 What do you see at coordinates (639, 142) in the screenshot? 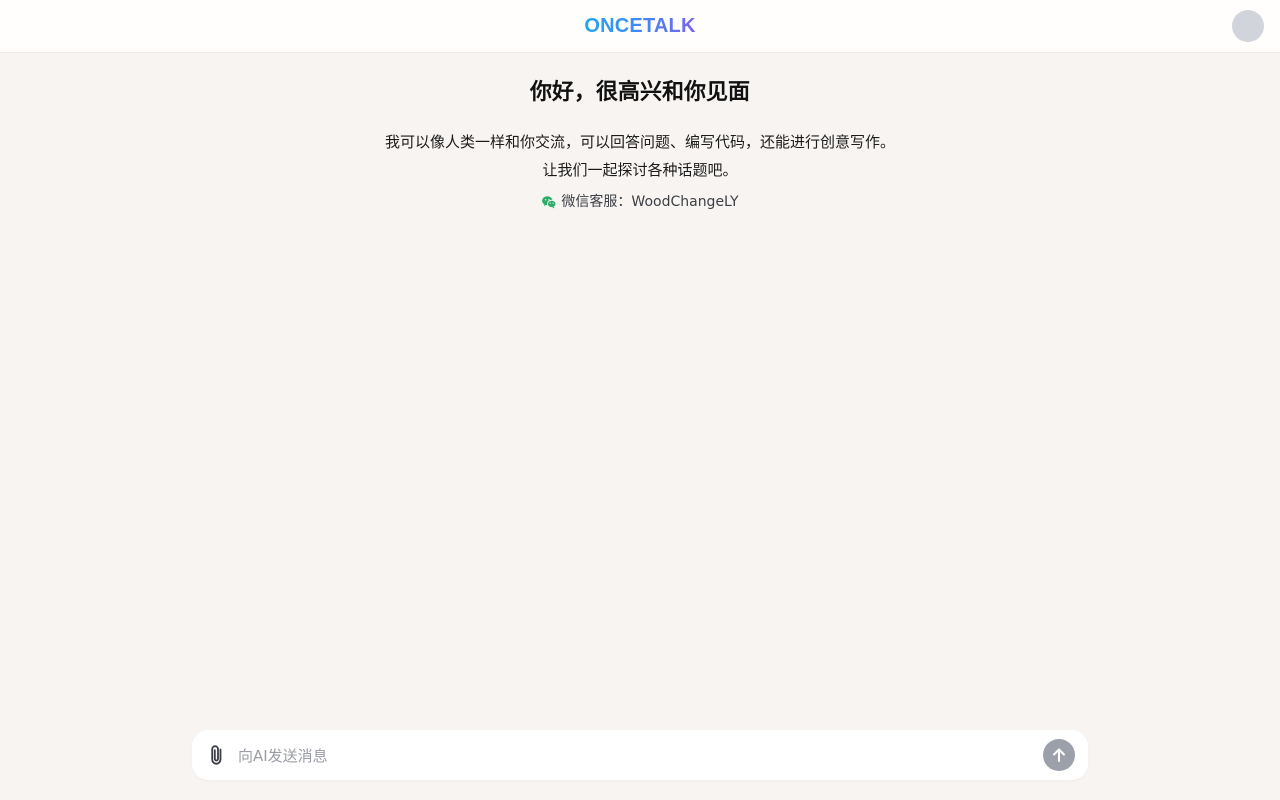
I see `welcome-description-line-1: 我可以像人类一样和你交流，可以回答问题、编写代码，还能进行创意写作。` at bounding box center [639, 142].